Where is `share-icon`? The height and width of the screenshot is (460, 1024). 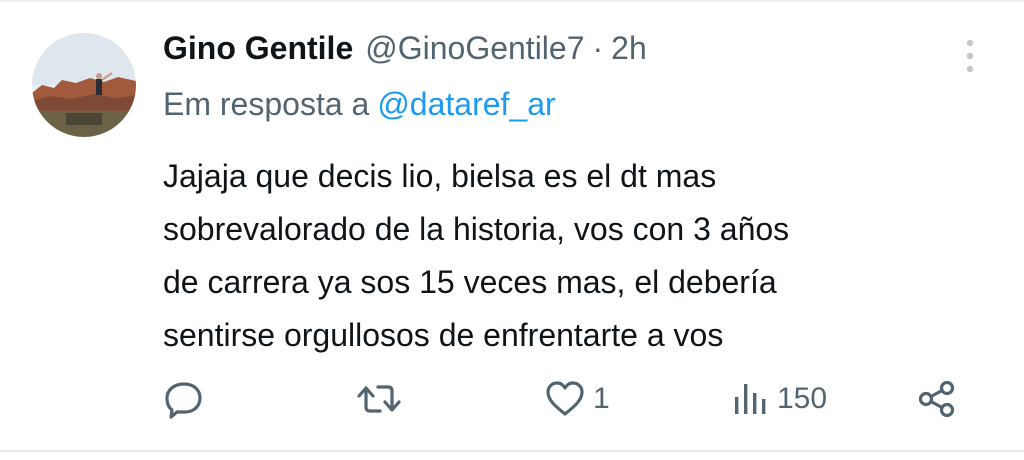
share-icon is located at coordinates (936, 399).